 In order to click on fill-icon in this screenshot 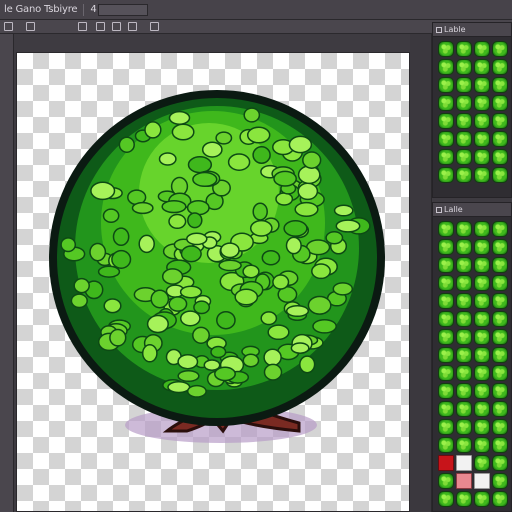, I will do `click(116, 26)`.